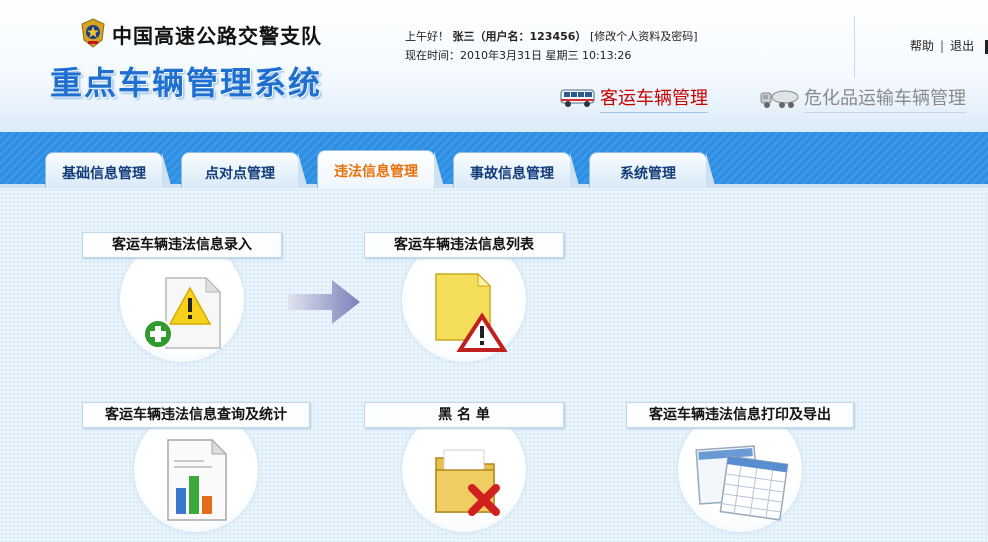 This screenshot has width=988, height=542. What do you see at coordinates (644, 36) in the screenshot?
I see `edit-profile-link: [修改个人资料及密码]` at bounding box center [644, 36].